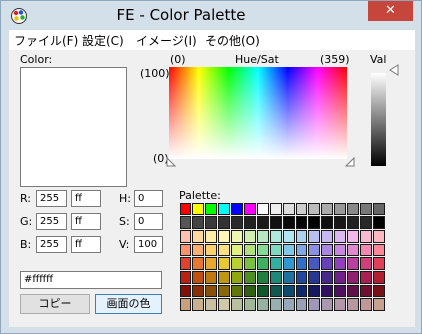 Image resolution: width=422 pixels, height=334 pixels. What do you see at coordinates (86, 198) in the screenshot?
I see `red-hex-field: ff` at bounding box center [86, 198].